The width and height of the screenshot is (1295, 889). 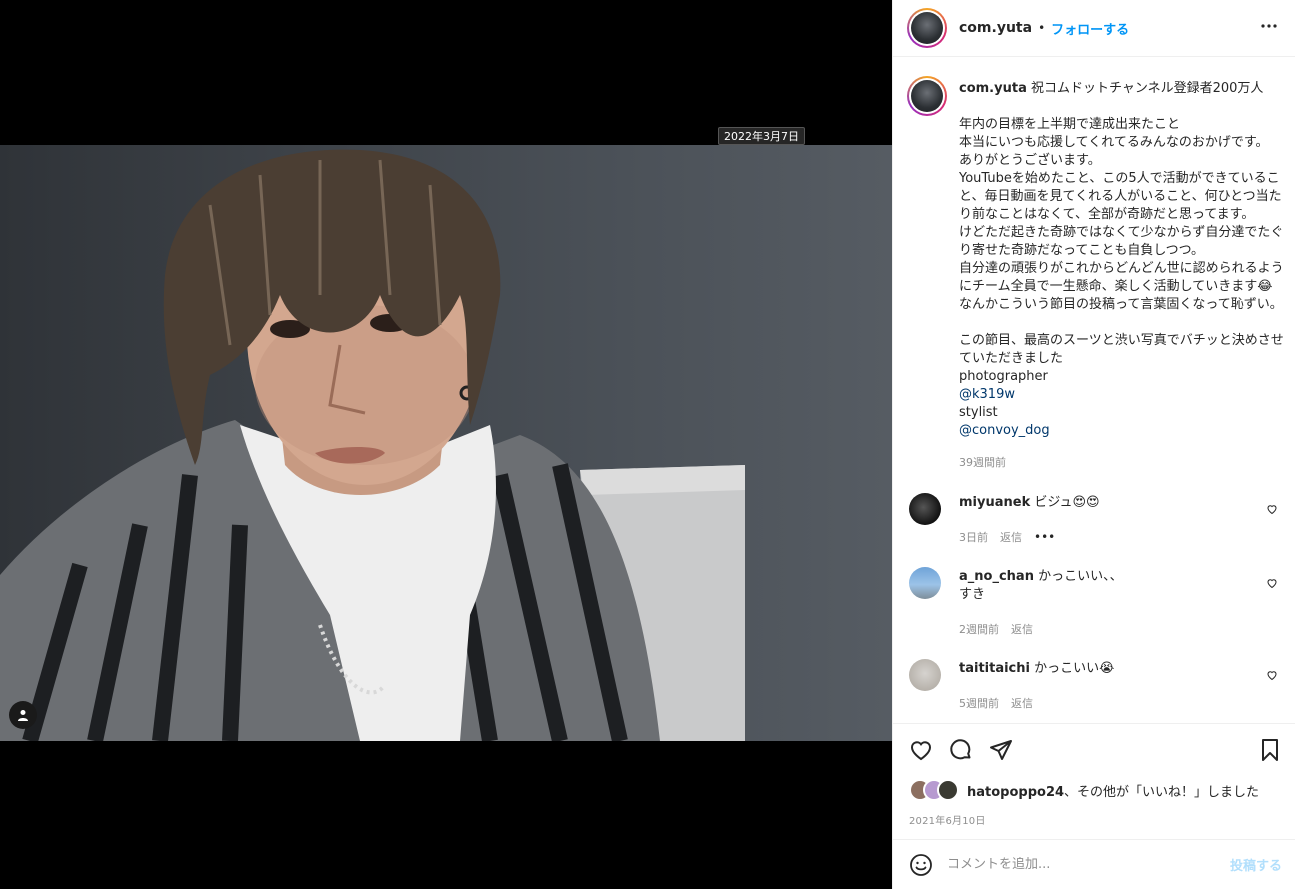 I want to click on post-comment-button: 投稿する, so click(x=1256, y=864).